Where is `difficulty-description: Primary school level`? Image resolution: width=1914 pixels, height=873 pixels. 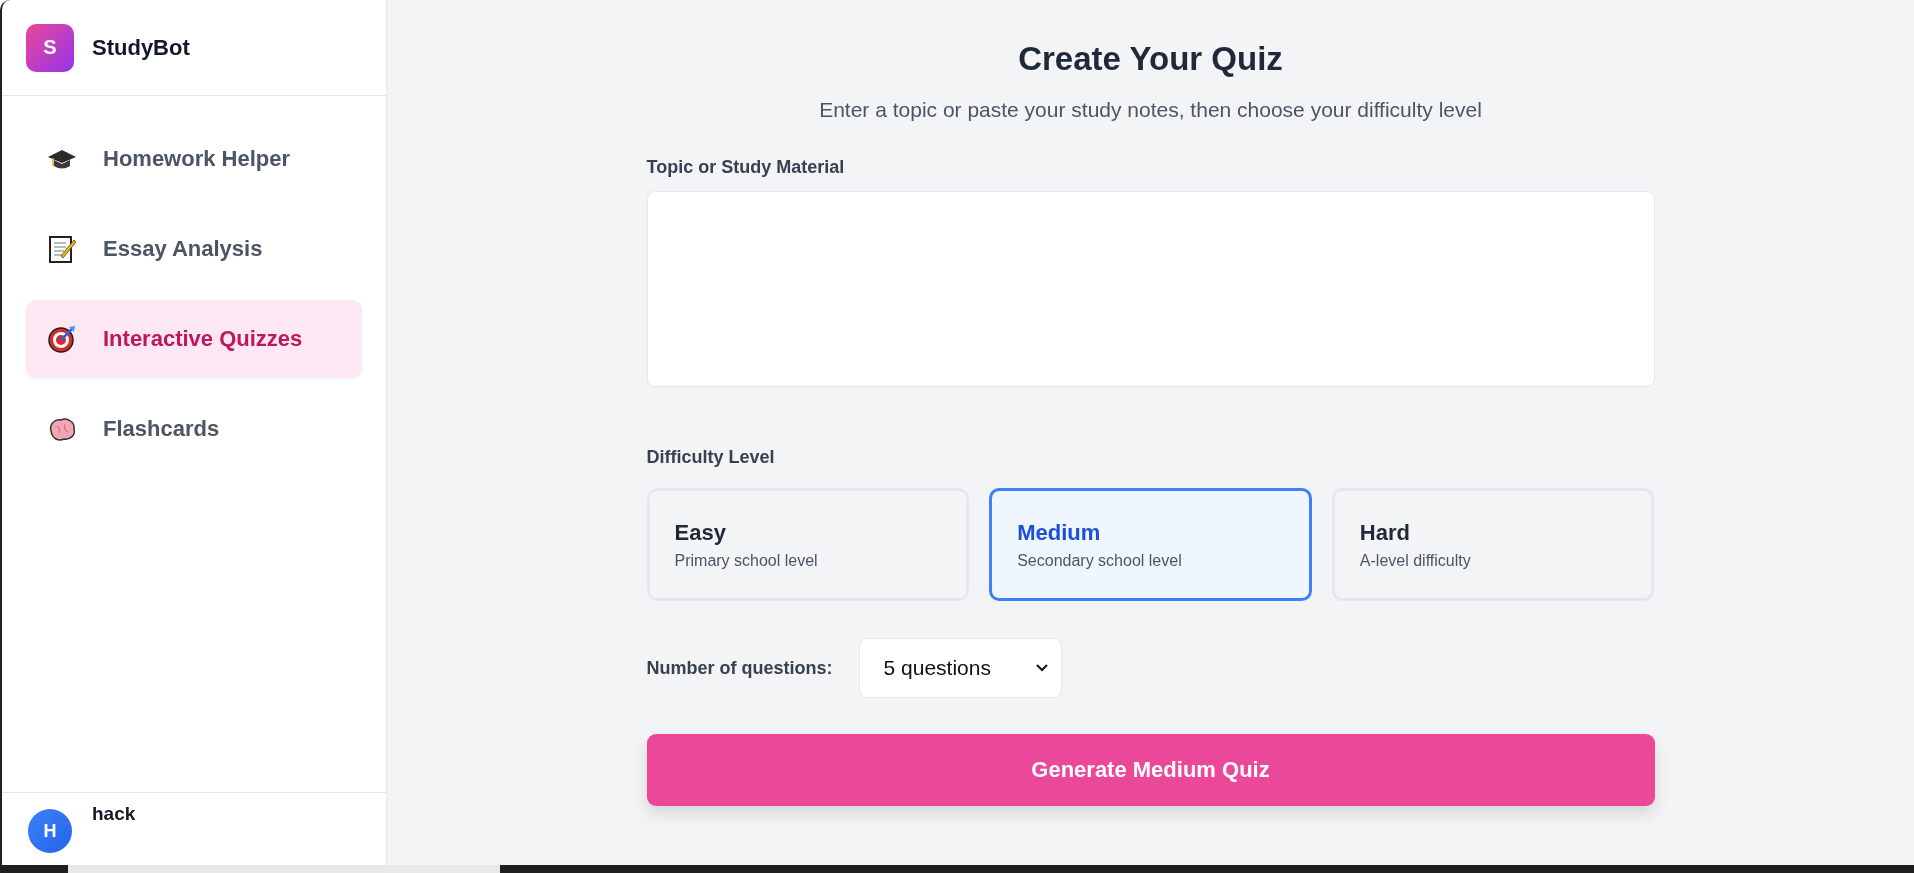 difficulty-description: Primary school level is located at coordinates (746, 560).